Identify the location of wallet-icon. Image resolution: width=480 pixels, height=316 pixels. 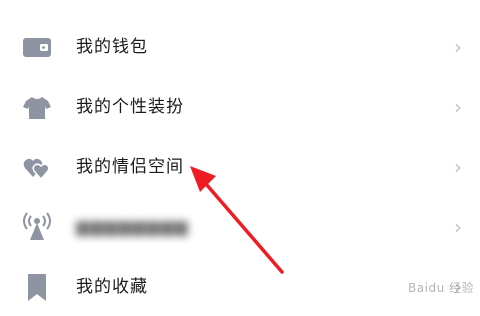
(37, 47).